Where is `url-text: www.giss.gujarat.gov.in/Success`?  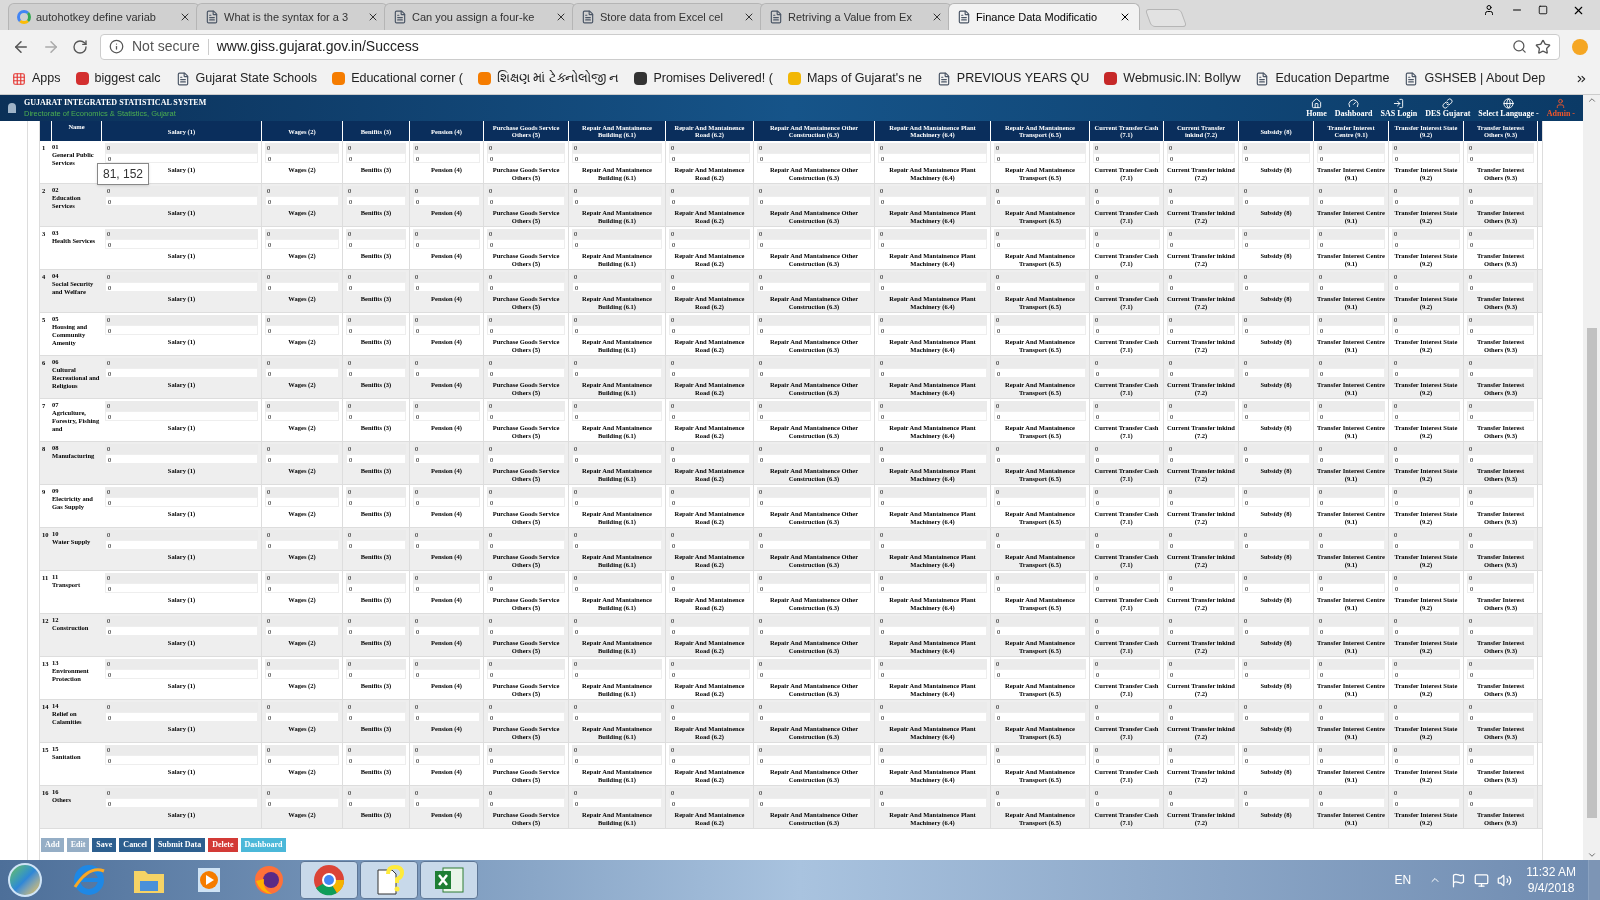
url-text: www.giss.gujarat.gov.in/Success is located at coordinates (318, 46).